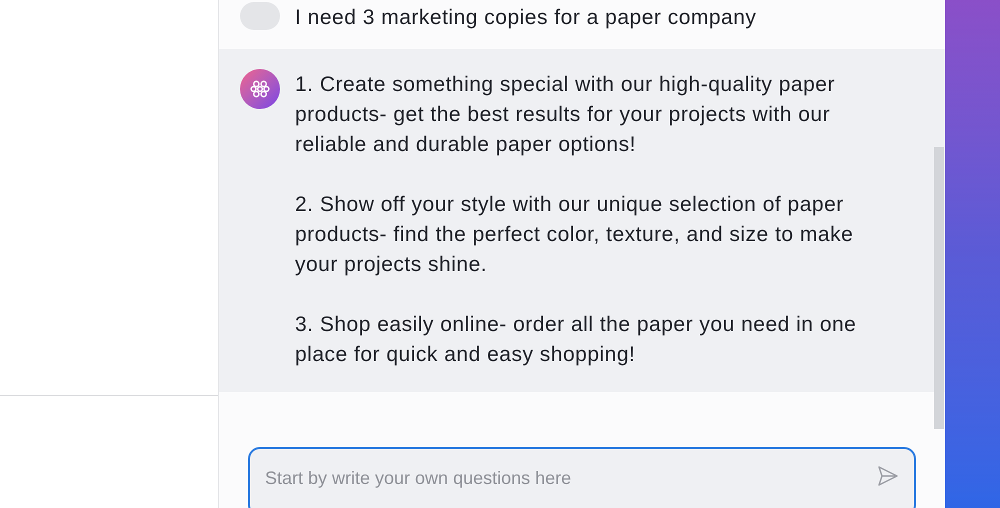 The height and width of the screenshot is (508, 1000). I want to click on message-field: Start by write your own questions here, so click(582, 477).